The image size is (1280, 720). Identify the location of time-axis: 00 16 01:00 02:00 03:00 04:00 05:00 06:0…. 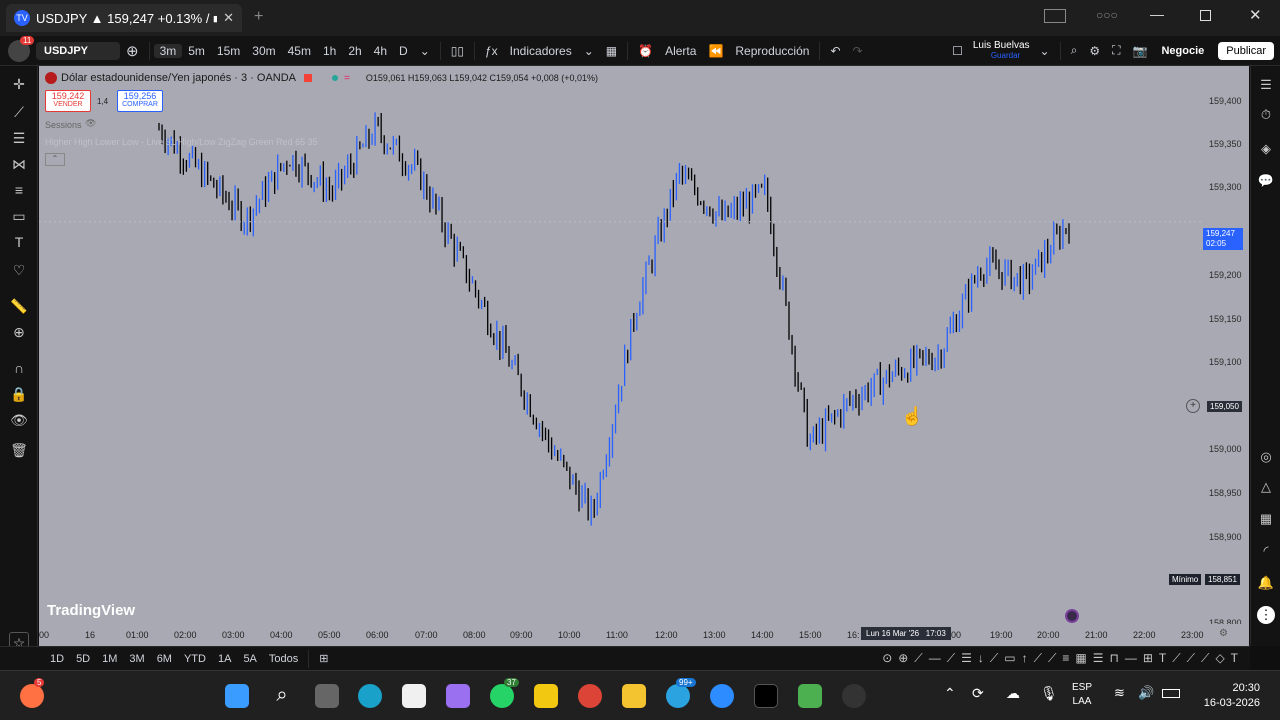
(644, 635).